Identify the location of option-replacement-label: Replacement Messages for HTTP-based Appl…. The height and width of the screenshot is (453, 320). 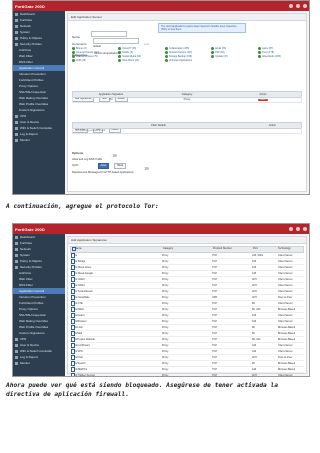
(103, 172).